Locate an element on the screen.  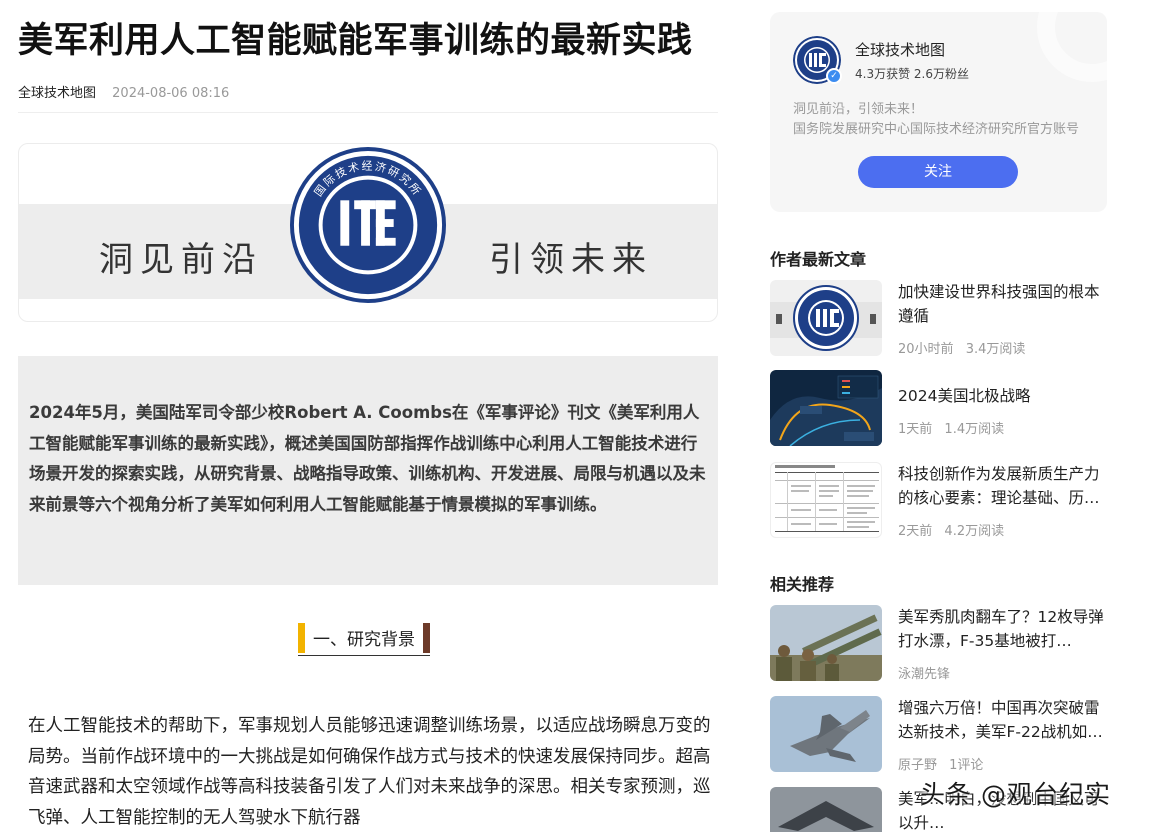
latest-thumb-logo is located at coordinates (826, 318).